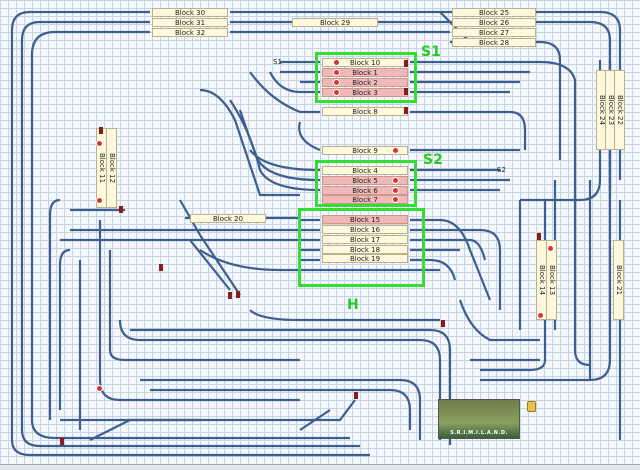  I want to click on station-frame-s1, so click(366, 77).